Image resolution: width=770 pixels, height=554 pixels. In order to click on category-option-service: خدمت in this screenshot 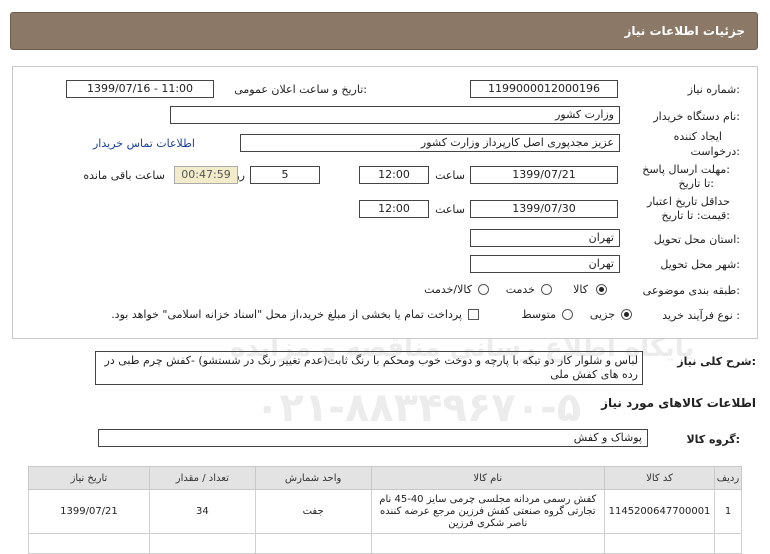, I will do `click(520, 289)`.